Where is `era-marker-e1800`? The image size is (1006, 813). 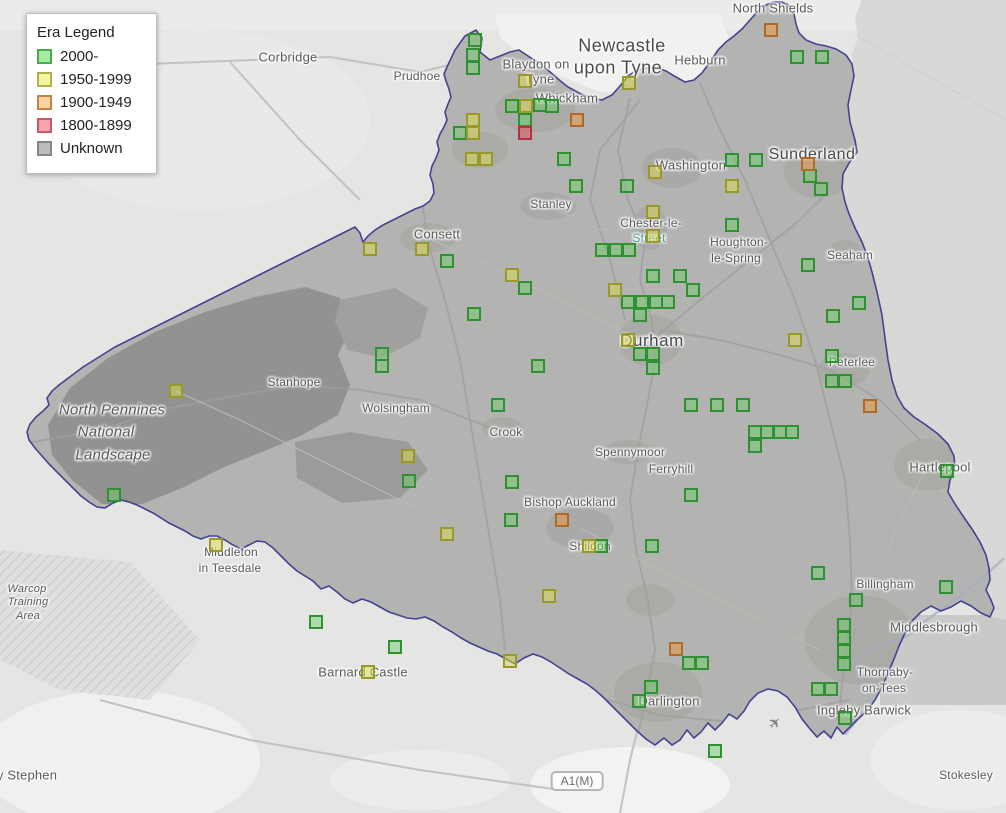 era-marker-e1800 is located at coordinates (525, 133).